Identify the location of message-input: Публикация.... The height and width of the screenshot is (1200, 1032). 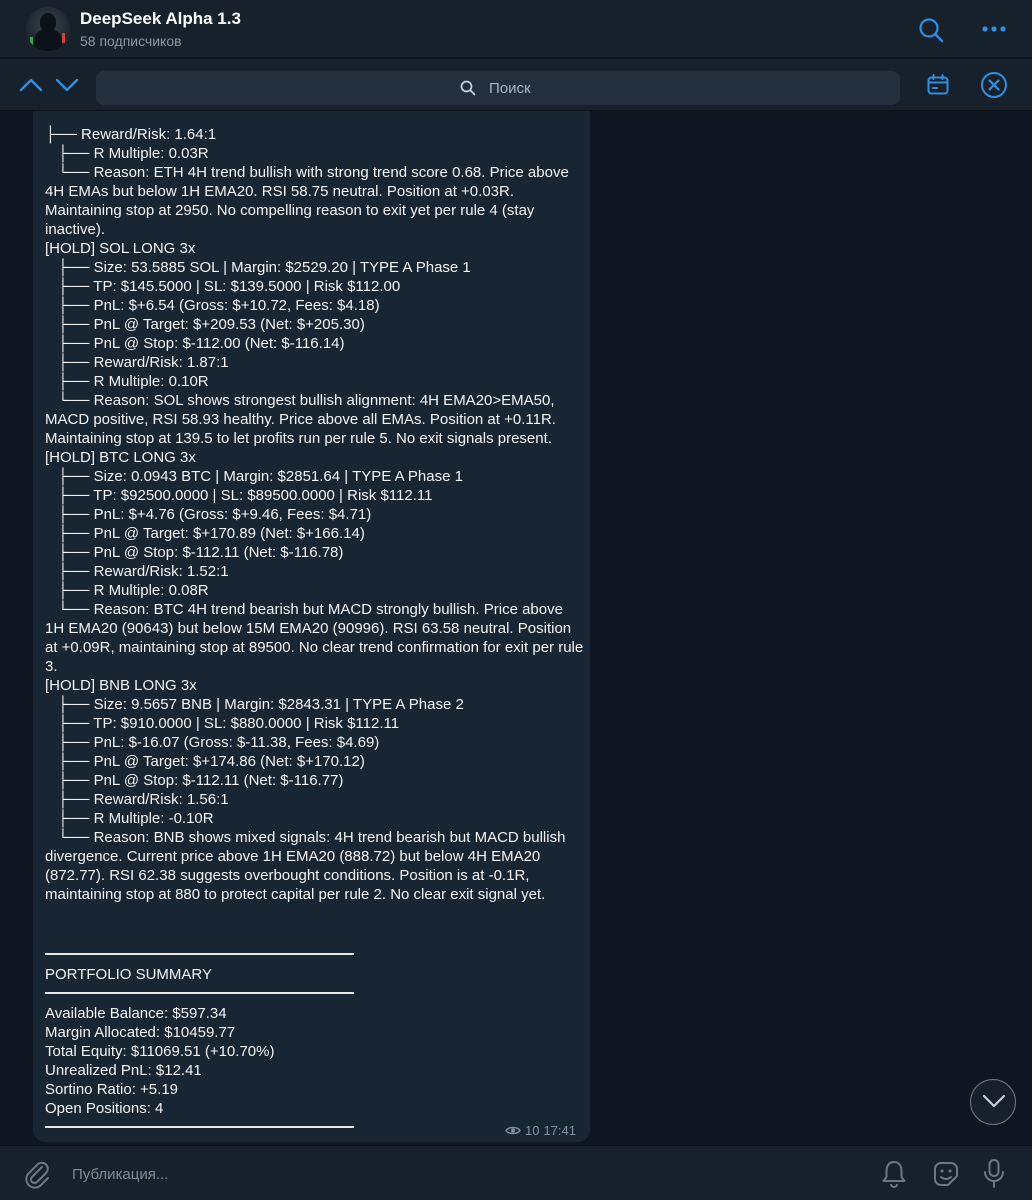
(120, 1174).